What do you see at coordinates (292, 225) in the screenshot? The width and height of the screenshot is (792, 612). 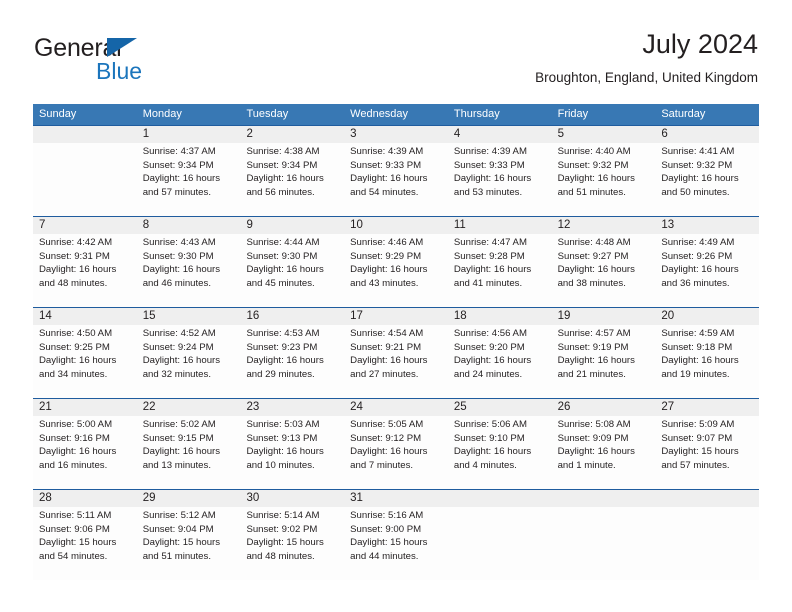 I see `day-number: 9` at bounding box center [292, 225].